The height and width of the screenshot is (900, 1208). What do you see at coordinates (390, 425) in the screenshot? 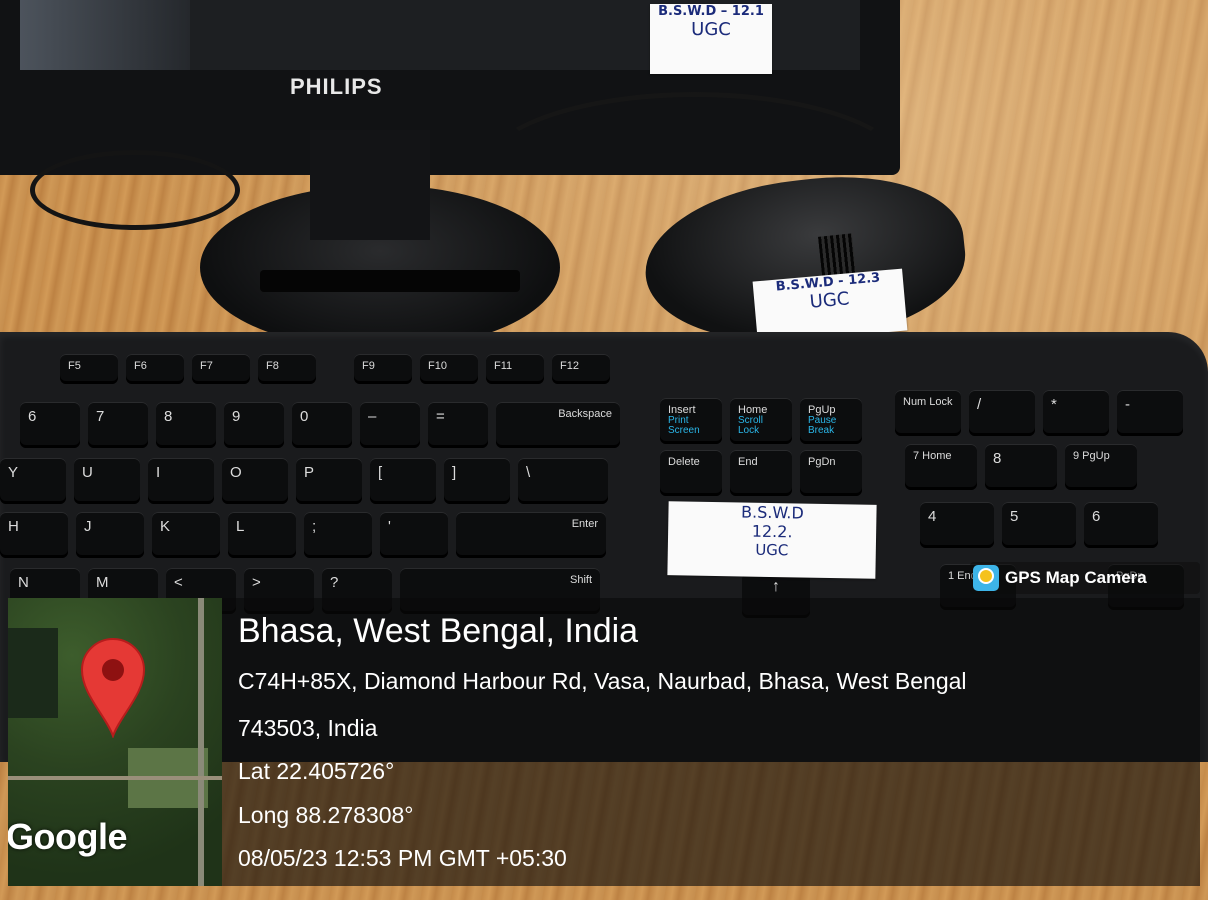
I see `key-minus: –` at bounding box center [390, 425].